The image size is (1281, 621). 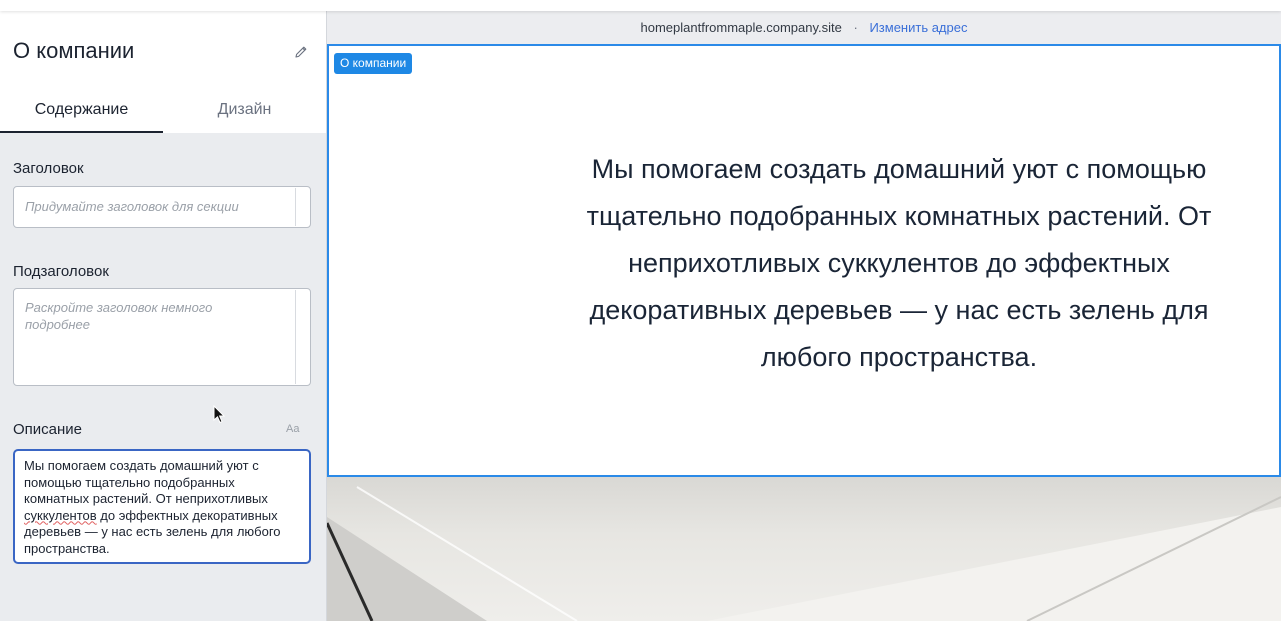 What do you see at coordinates (81, 110) in the screenshot?
I see `tab-content: Содержание` at bounding box center [81, 110].